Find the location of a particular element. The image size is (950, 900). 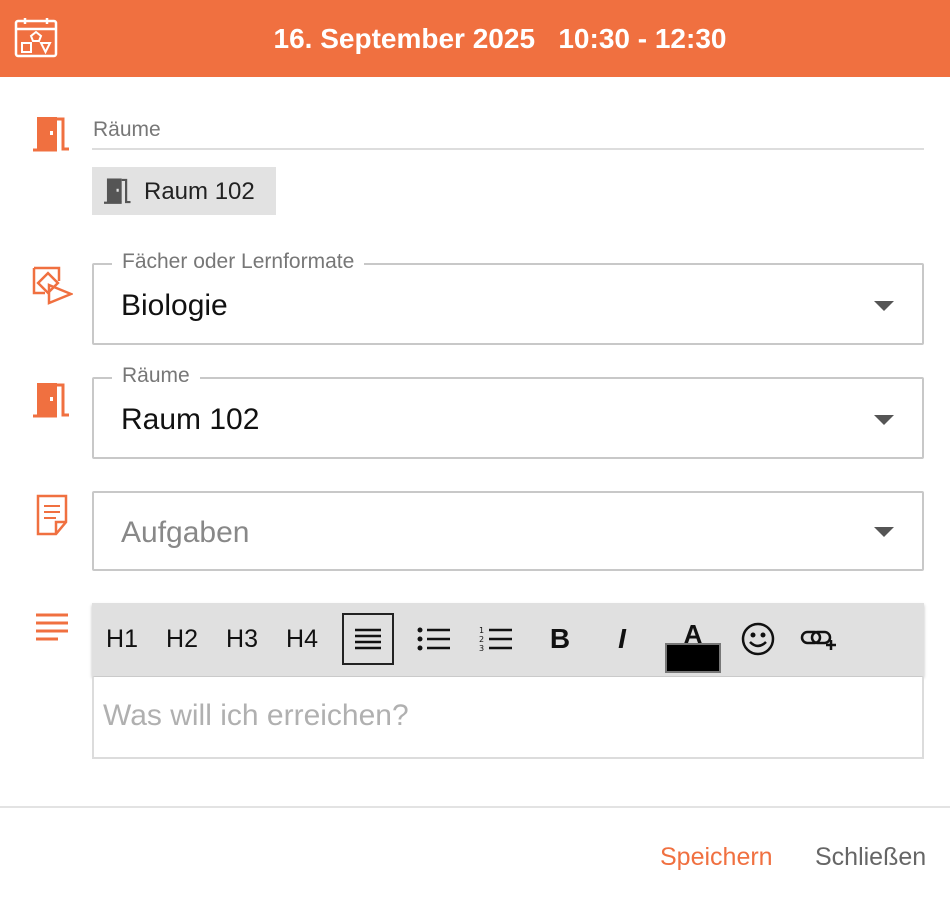

link-add-icon is located at coordinates (818, 640).